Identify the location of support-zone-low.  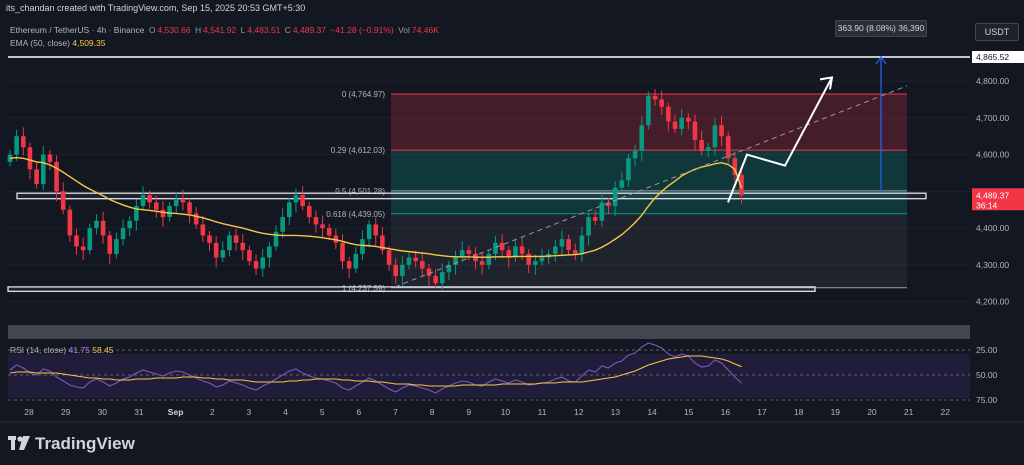
(411, 289).